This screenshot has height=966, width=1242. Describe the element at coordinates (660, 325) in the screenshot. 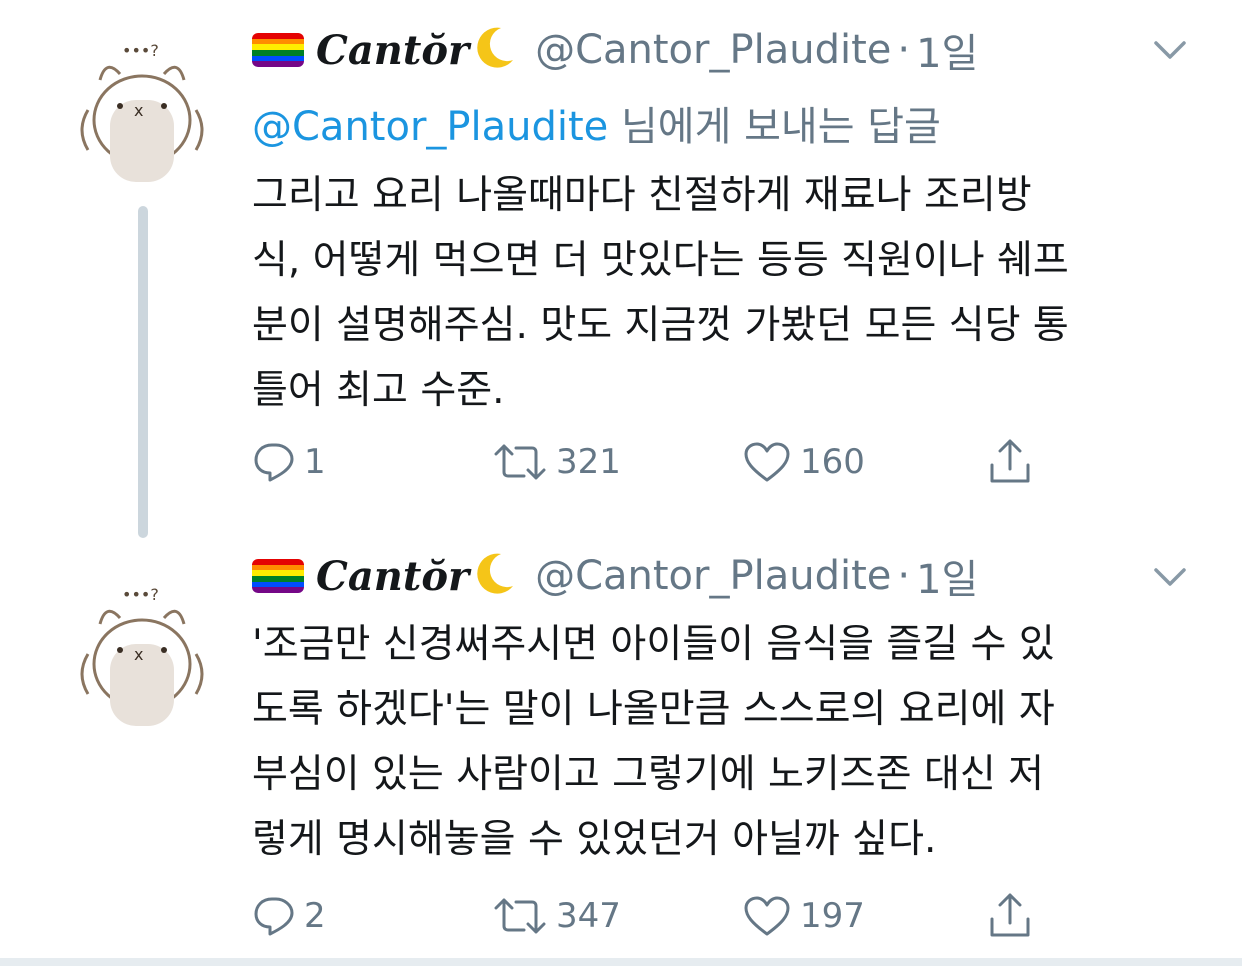

I see `tweet-text-line: 분이 설명해주심. 맛도 지금껏 가봤던 모든 식당 통` at that location.